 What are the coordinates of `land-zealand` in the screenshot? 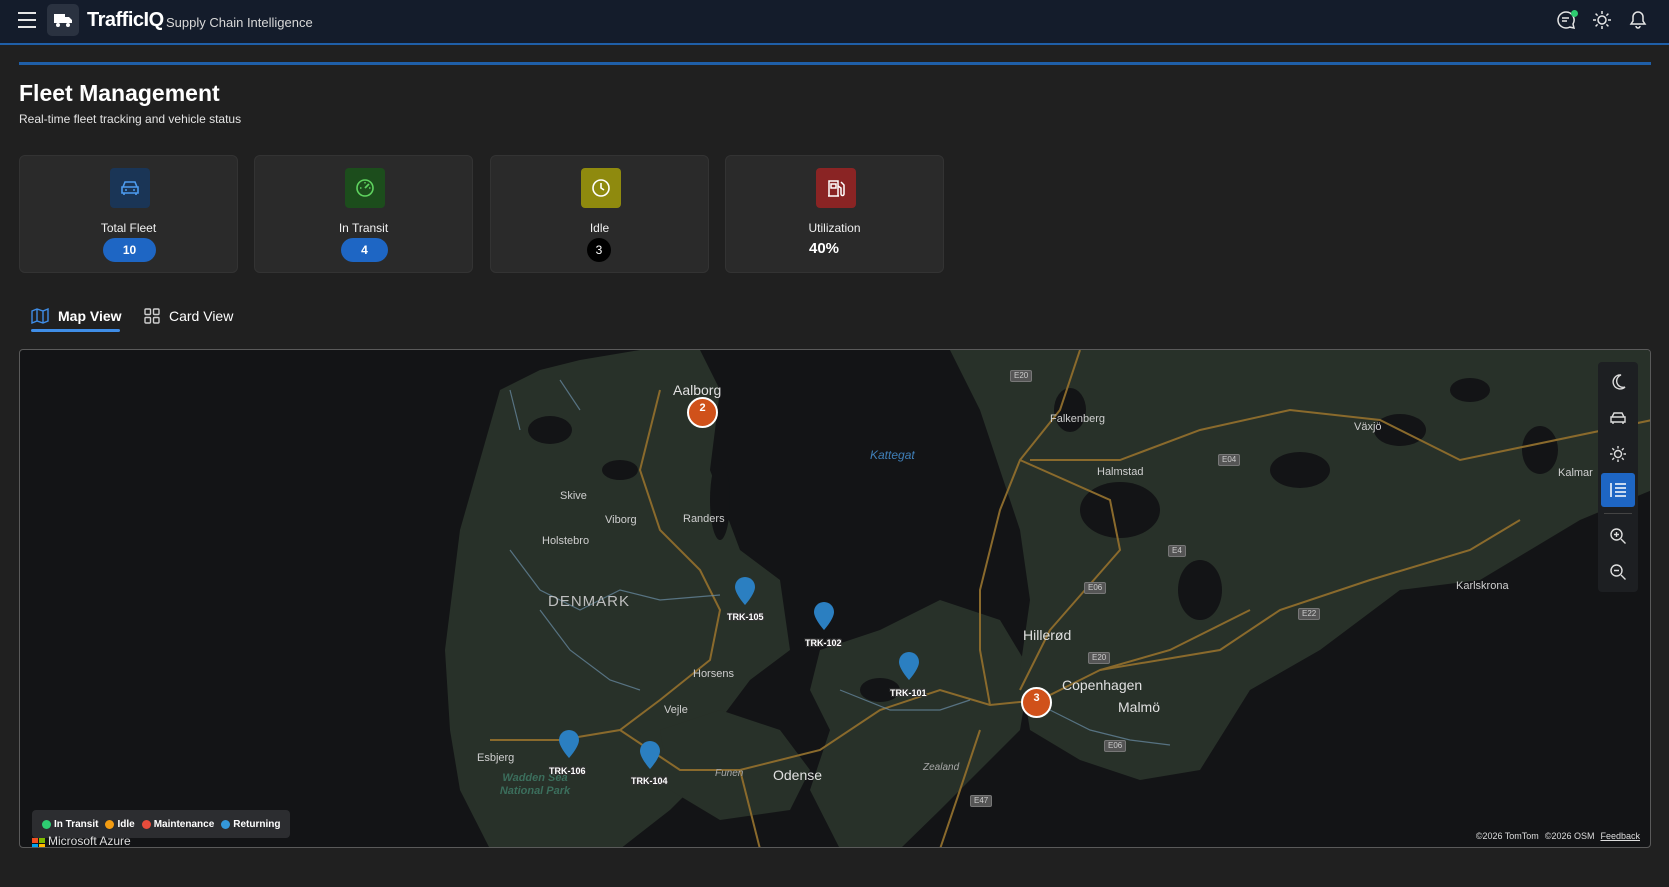 It's located at (920, 723).